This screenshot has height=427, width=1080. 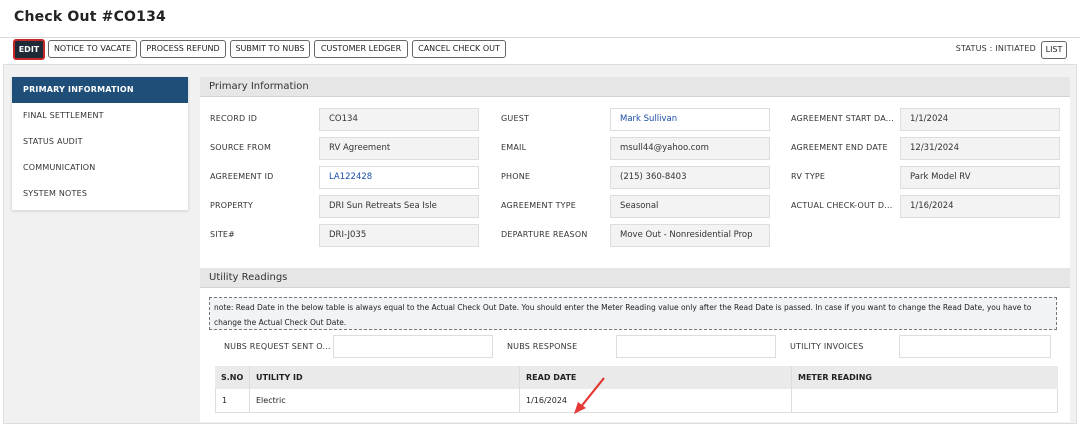 I want to click on table-cell-sno: 1, so click(x=232, y=401).